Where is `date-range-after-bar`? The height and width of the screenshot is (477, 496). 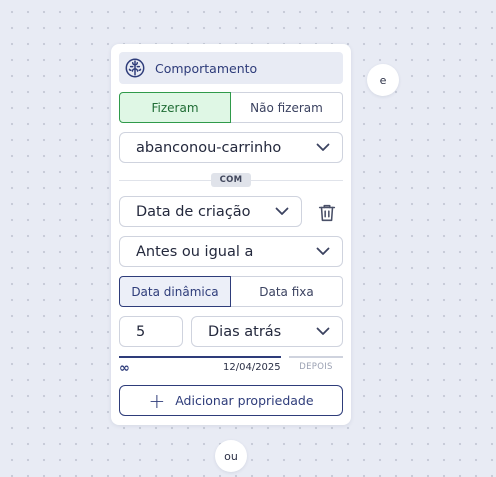
date-range-after-bar is located at coordinates (316, 357).